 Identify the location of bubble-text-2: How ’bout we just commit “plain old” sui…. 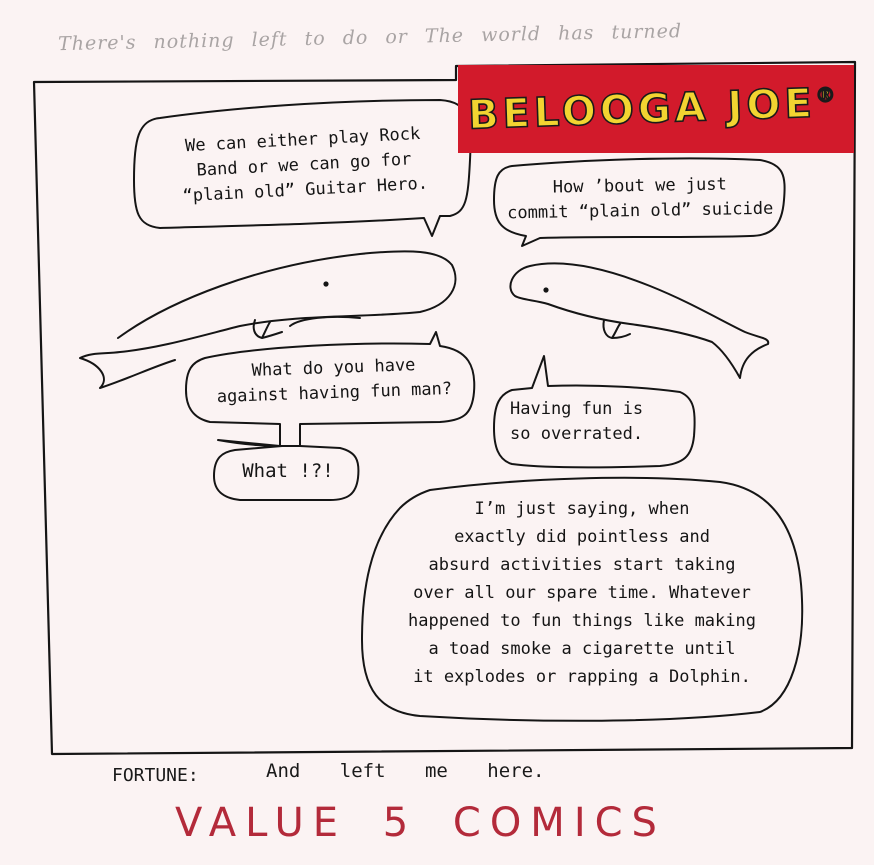
(640, 199).